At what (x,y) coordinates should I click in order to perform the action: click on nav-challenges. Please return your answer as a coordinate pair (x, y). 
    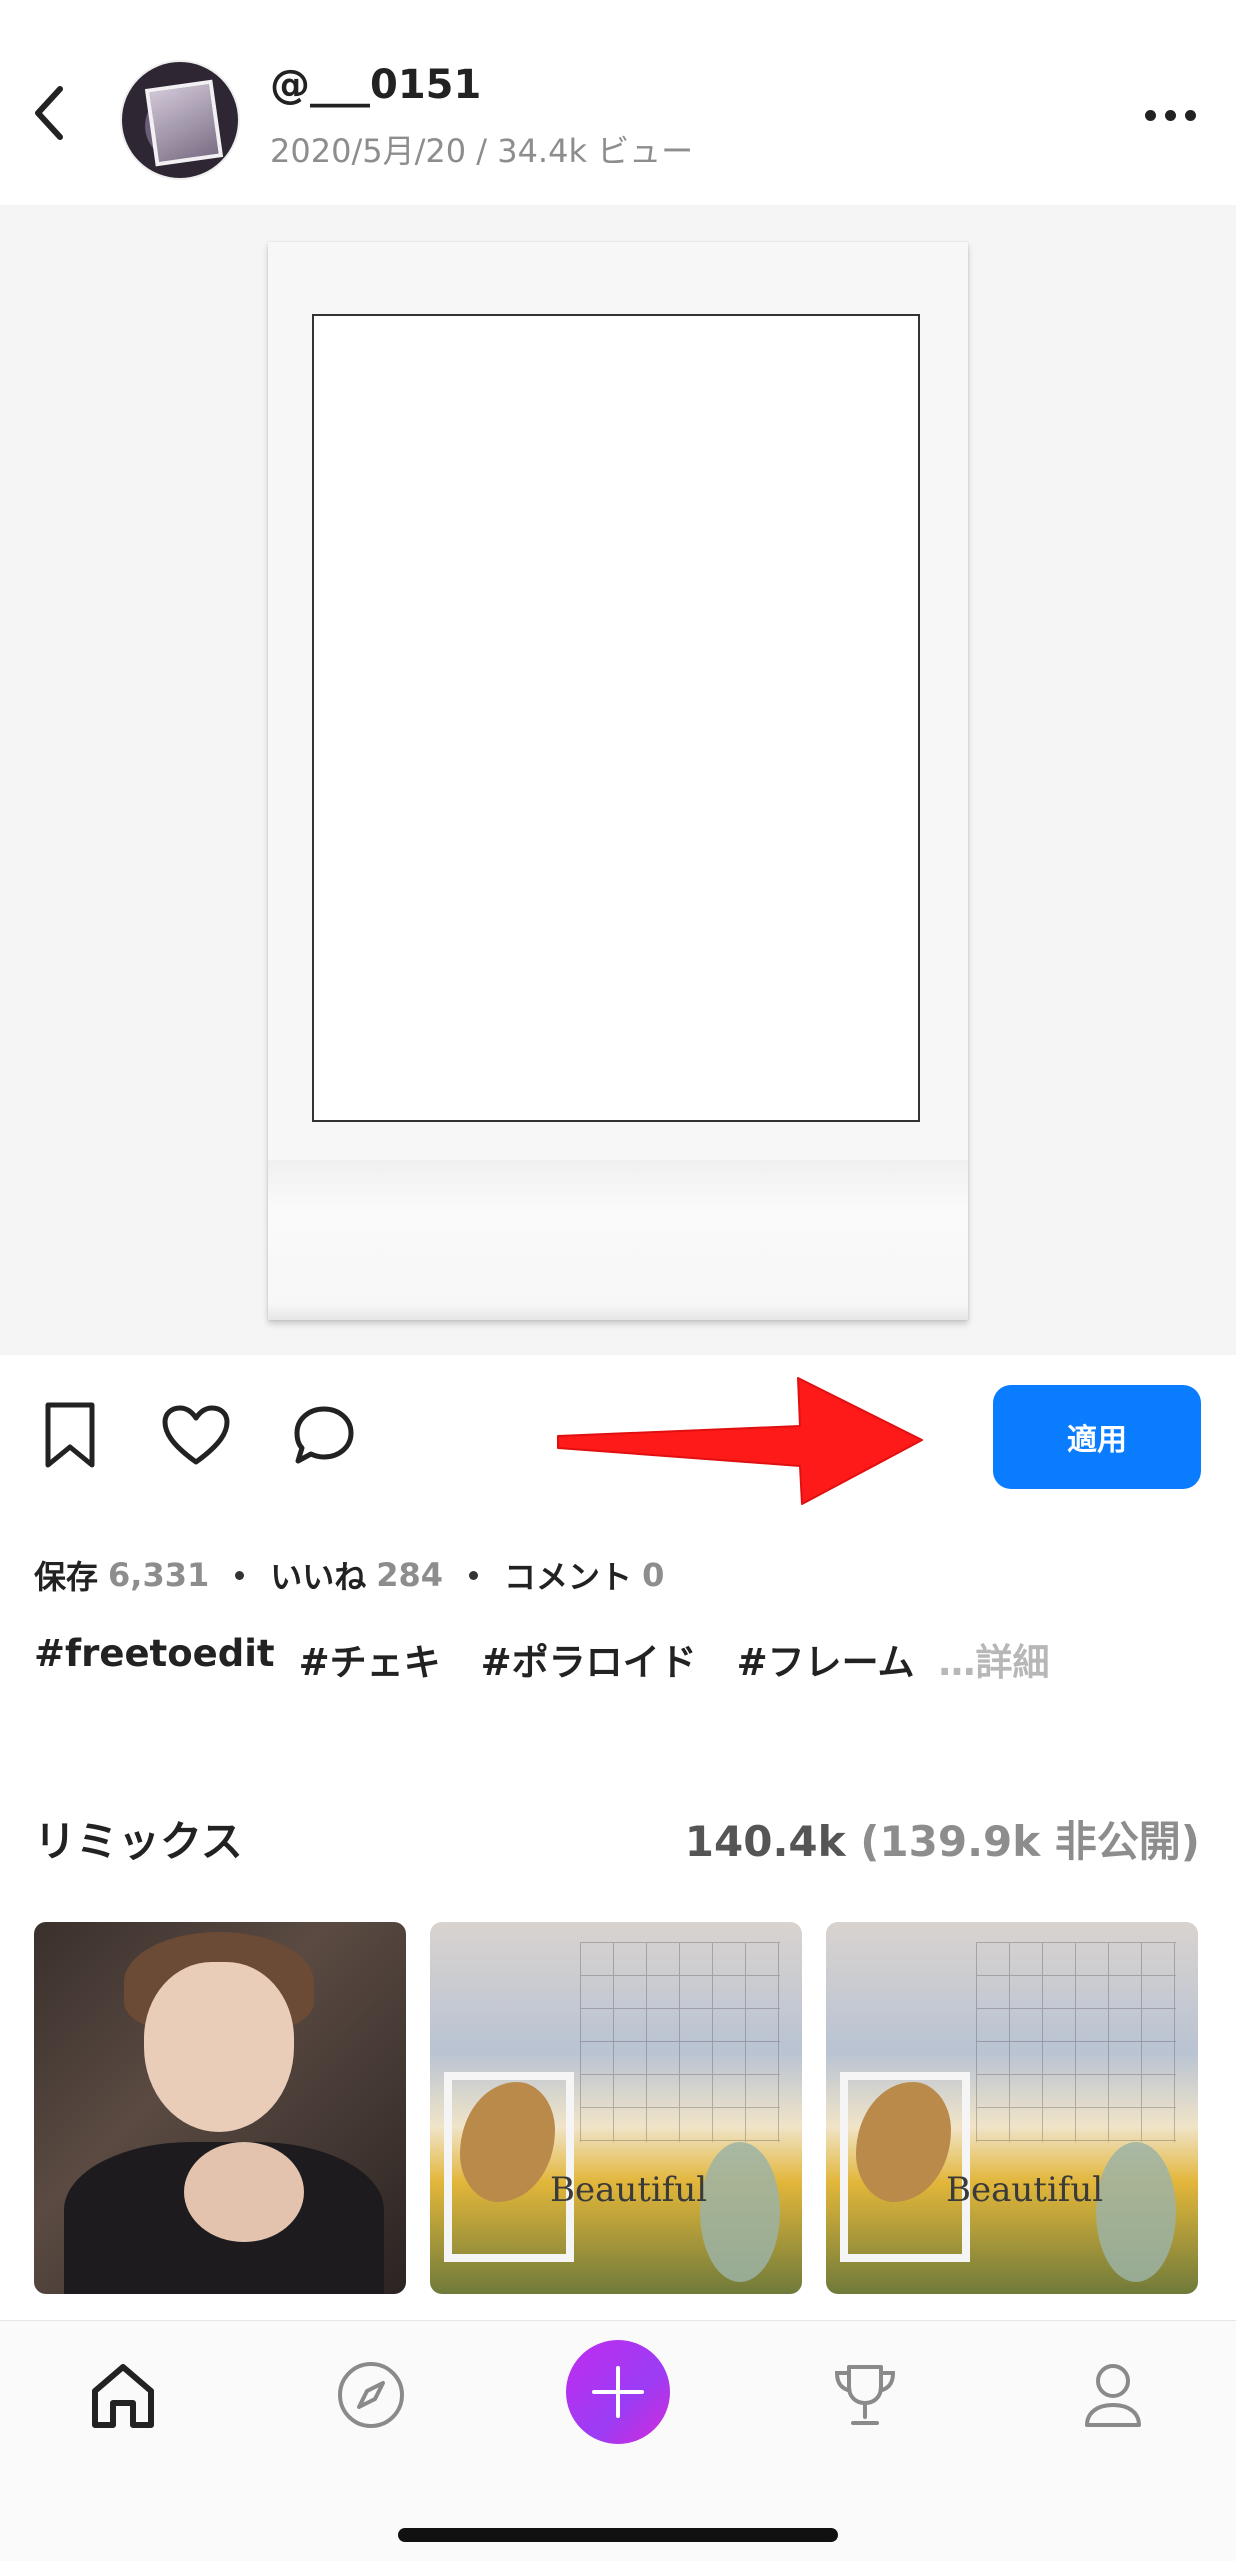
    Looking at the image, I should click on (865, 2395).